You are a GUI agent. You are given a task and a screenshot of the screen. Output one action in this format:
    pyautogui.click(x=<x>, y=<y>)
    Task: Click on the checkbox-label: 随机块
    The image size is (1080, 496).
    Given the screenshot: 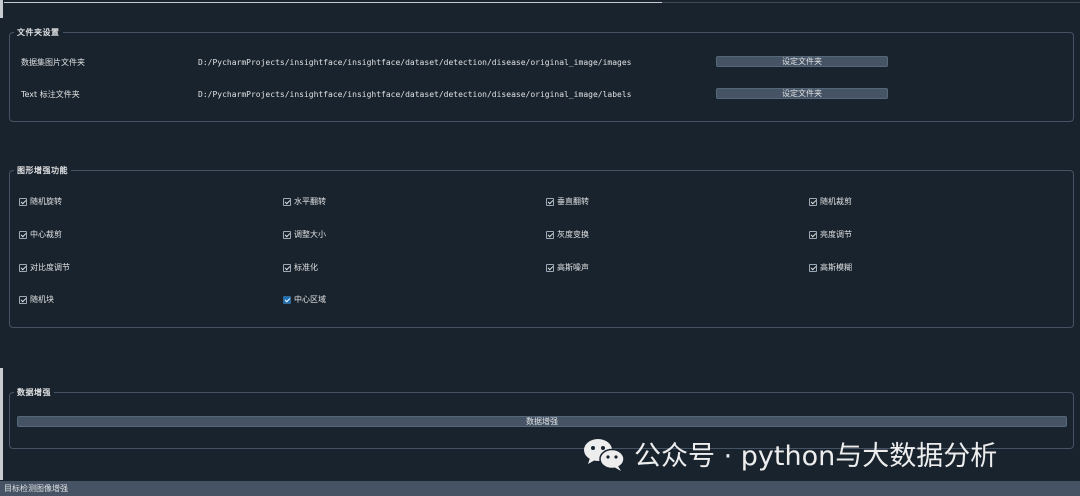 What is the action you would take?
    pyautogui.click(x=42, y=299)
    